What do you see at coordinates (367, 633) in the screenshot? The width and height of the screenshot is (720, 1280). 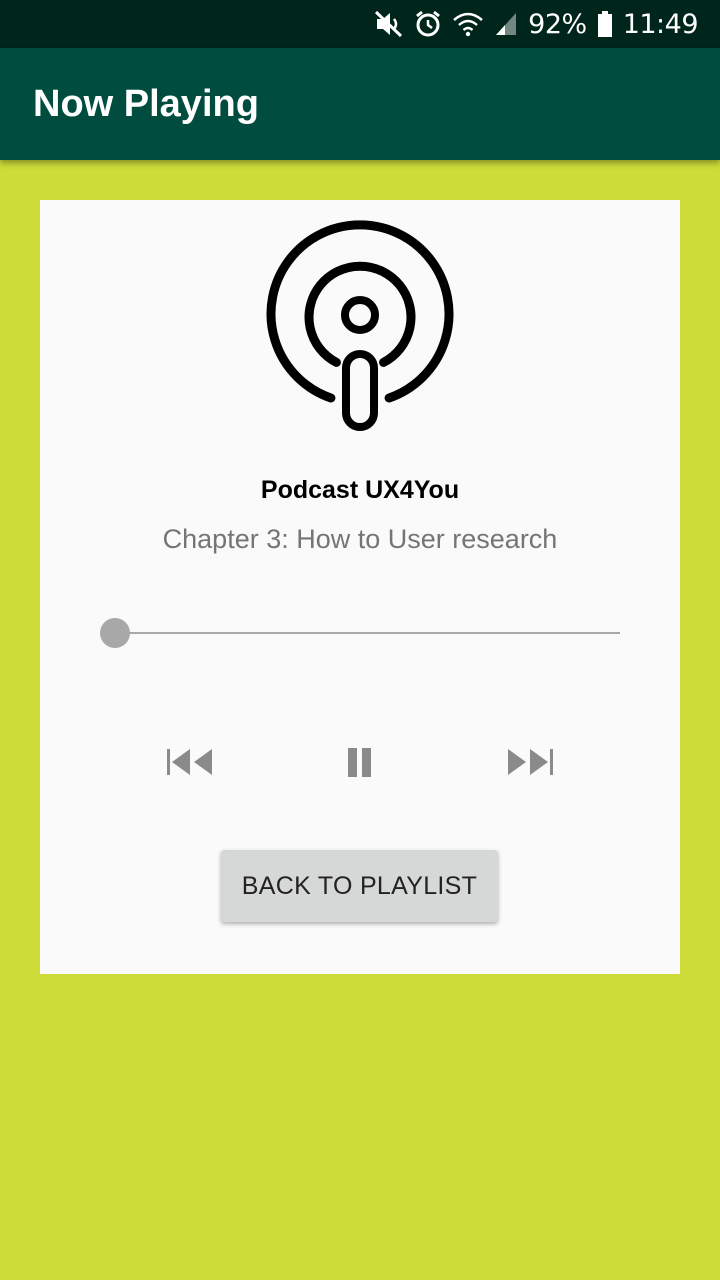 I see `seek-track` at bounding box center [367, 633].